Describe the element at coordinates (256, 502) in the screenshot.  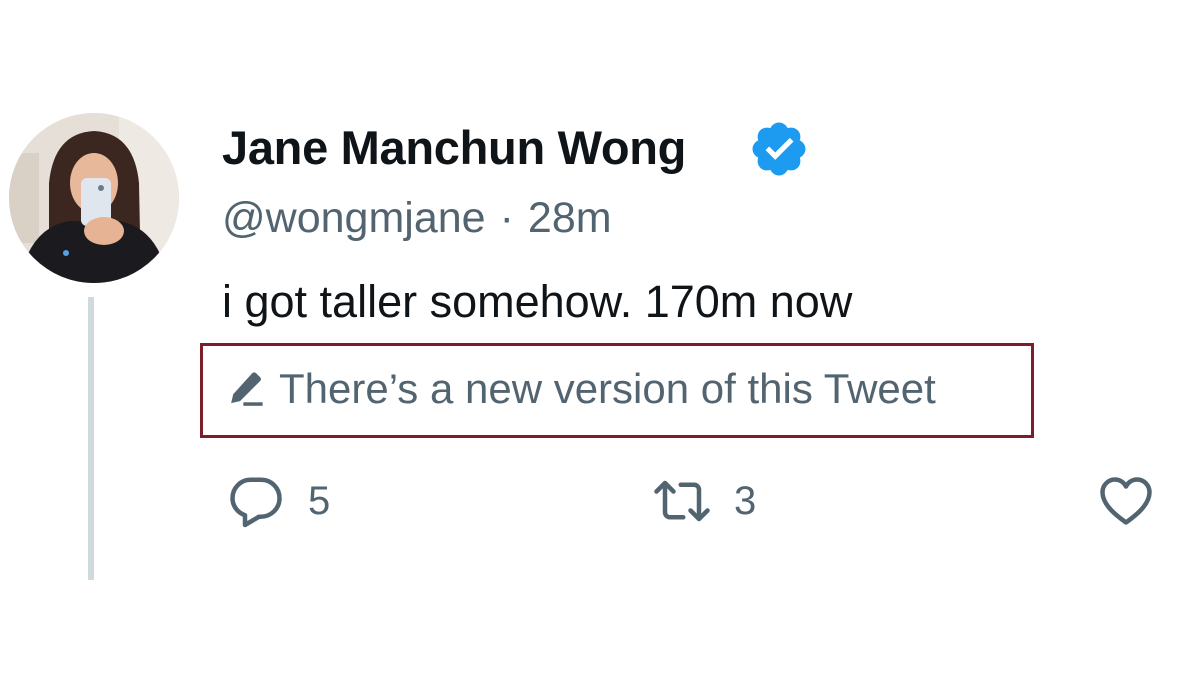
I see `reply-icon` at that location.